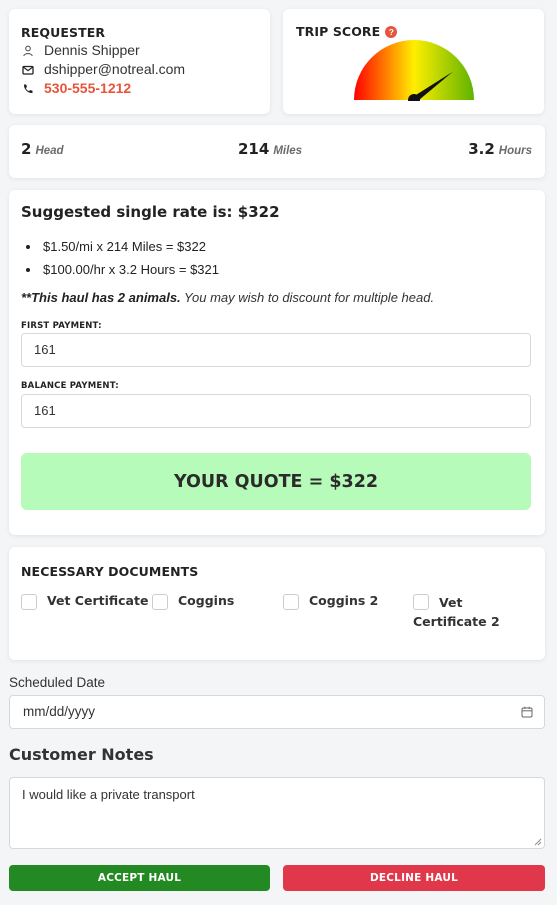 Image resolution: width=557 pixels, height=905 pixels. I want to click on requester-heading: REQUESTER, so click(63, 32).